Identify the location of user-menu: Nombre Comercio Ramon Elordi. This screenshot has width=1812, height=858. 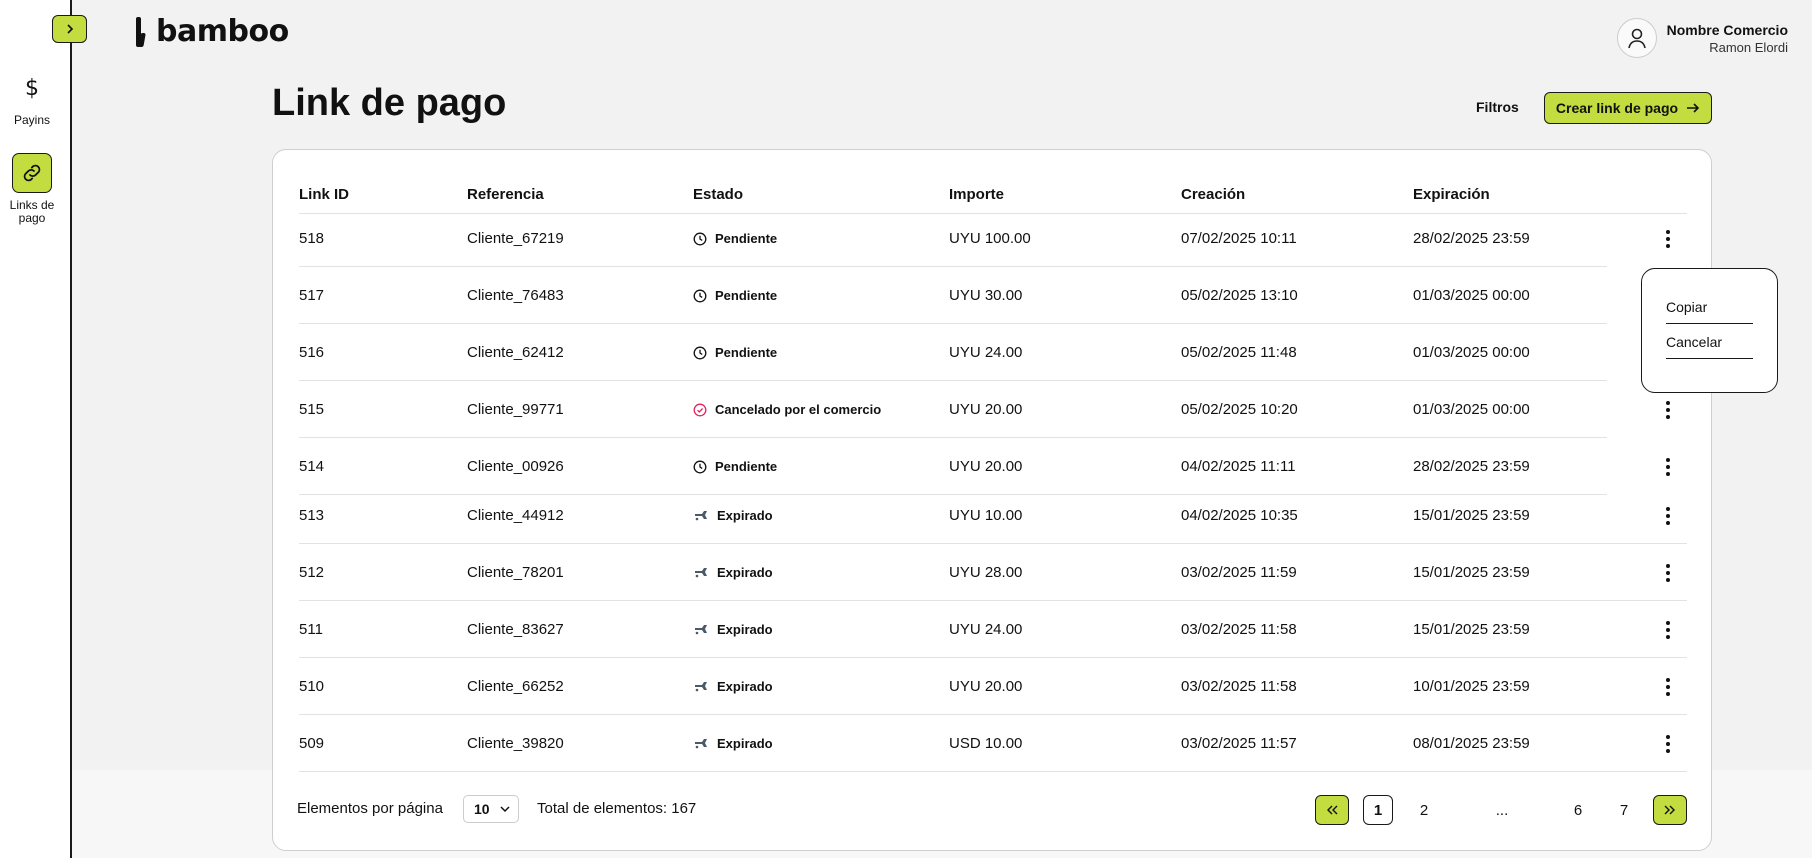
(1702, 38).